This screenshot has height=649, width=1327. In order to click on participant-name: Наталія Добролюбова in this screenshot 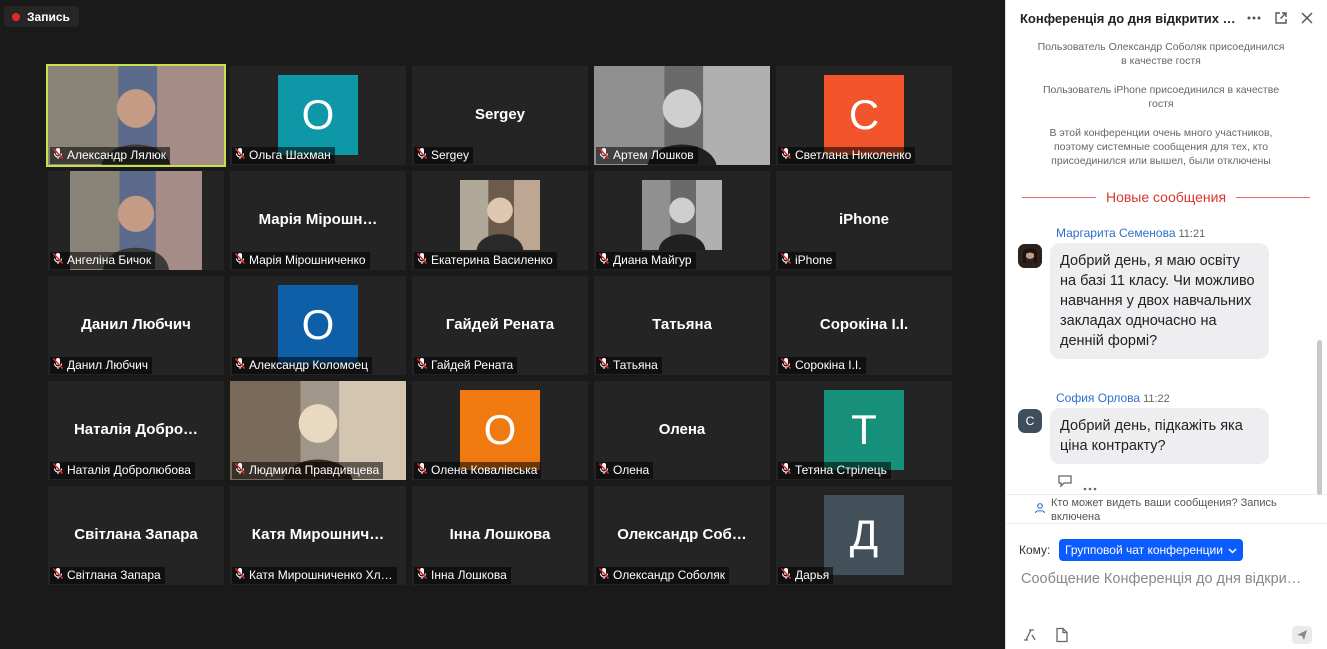, I will do `click(129, 470)`.